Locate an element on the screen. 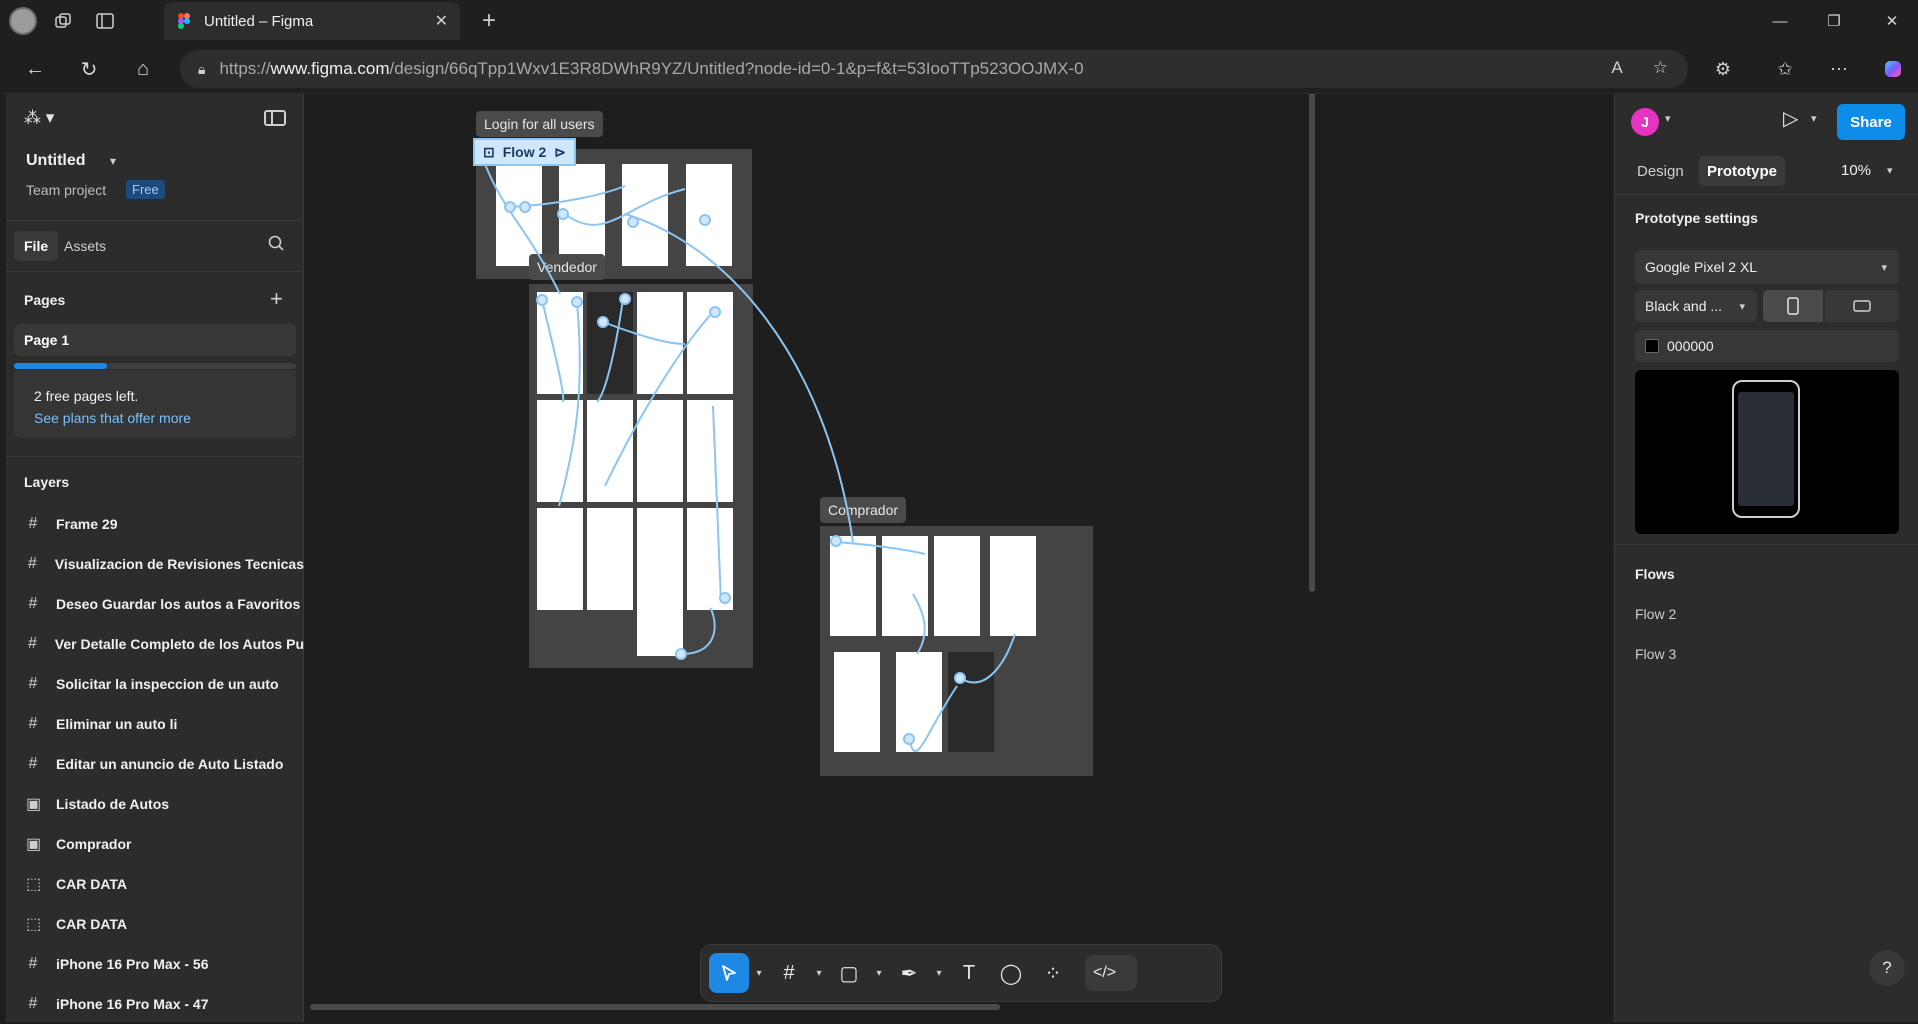 Image resolution: width=1918 pixels, height=1024 pixels. copilot-icon is located at coordinates (1893, 69).